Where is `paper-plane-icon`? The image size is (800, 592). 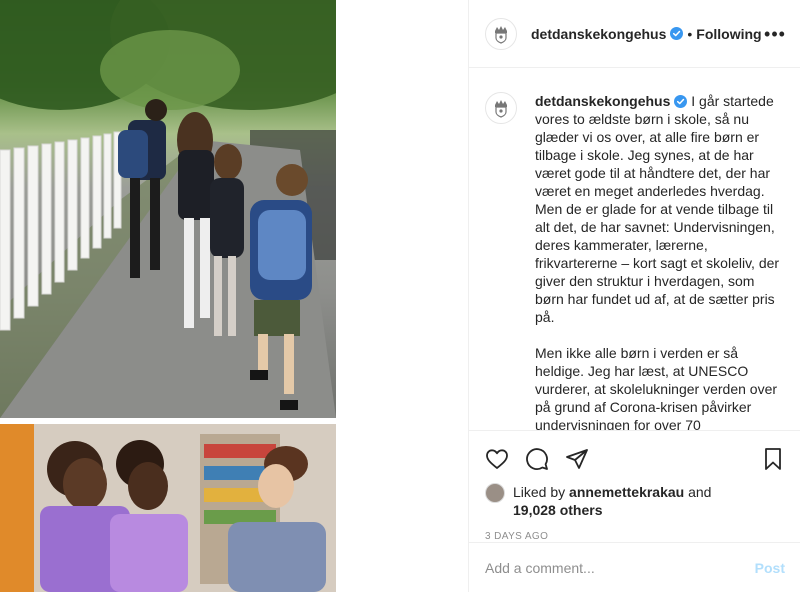 paper-plane-icon is located at coordinates (577, 459).